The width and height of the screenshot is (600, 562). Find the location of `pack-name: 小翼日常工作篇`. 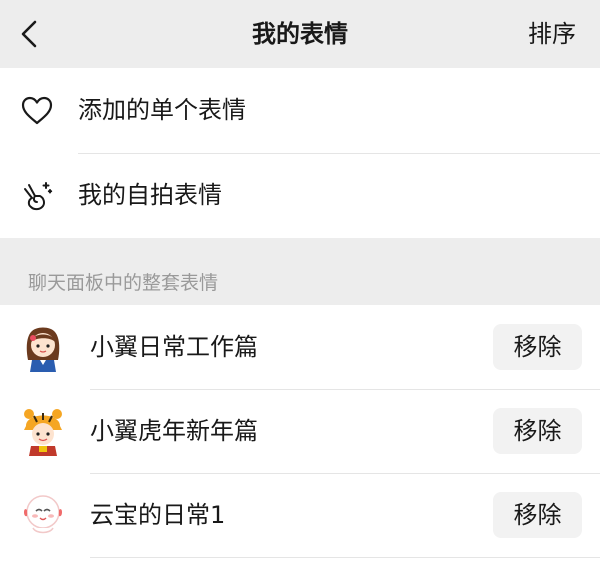

pack-name: 小翼日常工作篇 is located at coordinates (174, 347).